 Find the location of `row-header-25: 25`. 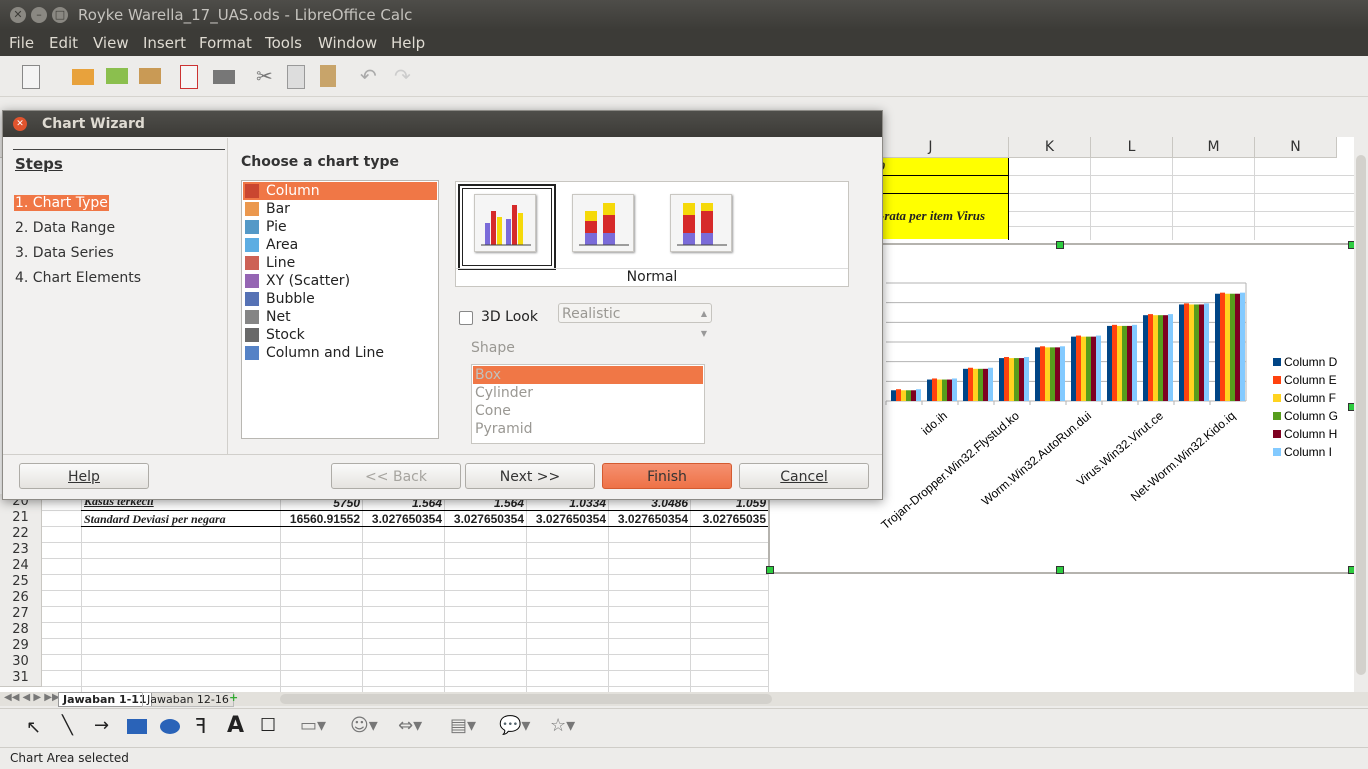

row-header-25: 25 is located at coordinates (21, 582).